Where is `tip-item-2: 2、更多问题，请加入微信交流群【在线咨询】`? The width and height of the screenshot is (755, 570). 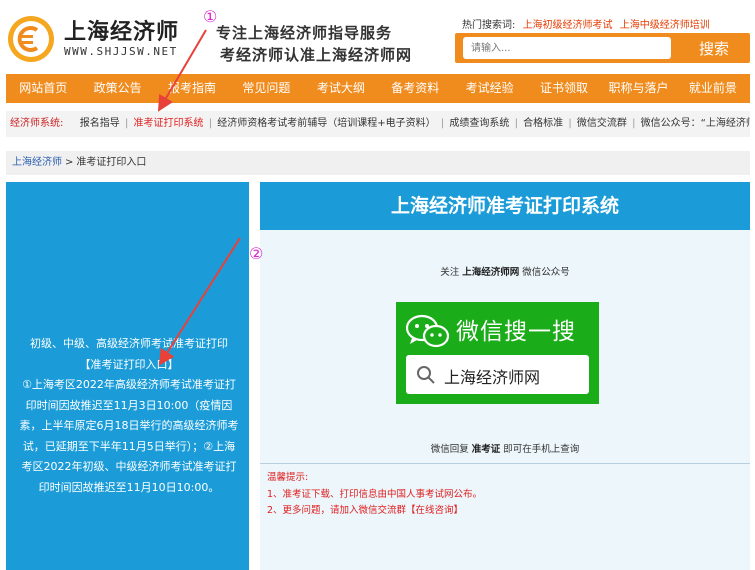
tip-item-2: 2、更多问题，请加入微信交流群【在线咨询】 is located at coordinates (374, 511).